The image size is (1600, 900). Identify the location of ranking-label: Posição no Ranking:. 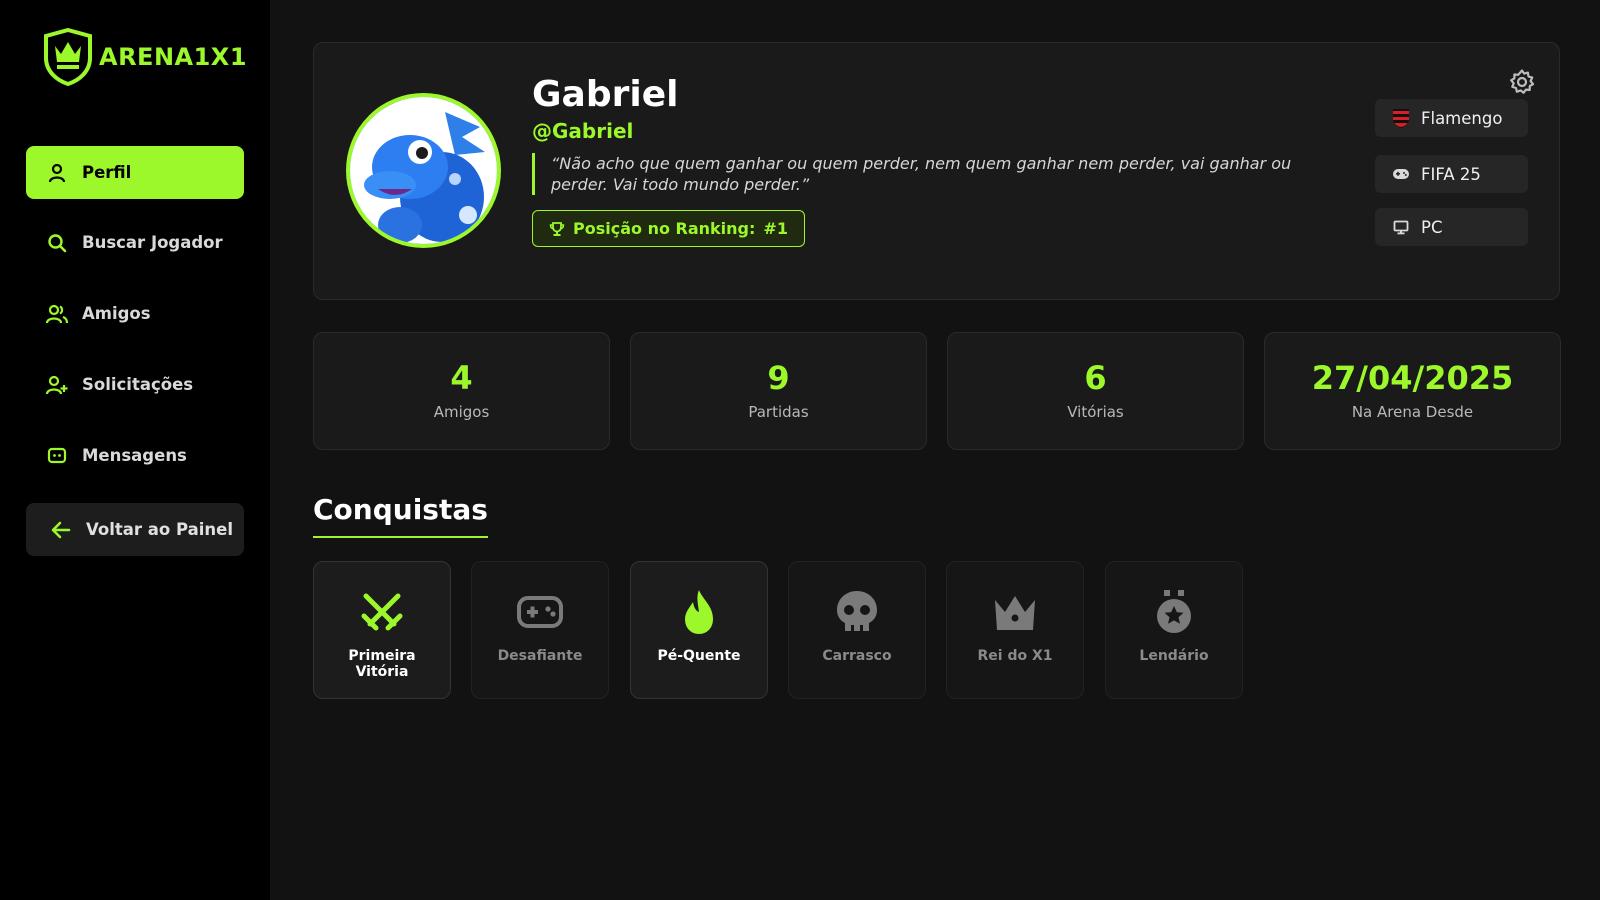
(664, 228).